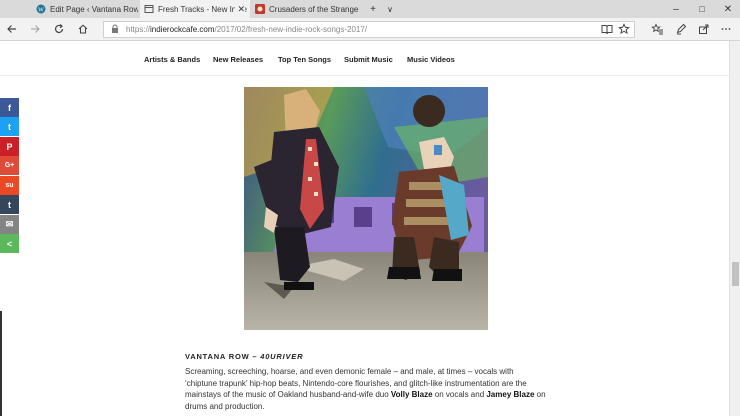  Describe the element at coordinates (734, 228) in the screenshot. I see `vertical-scrollbar` at that location.